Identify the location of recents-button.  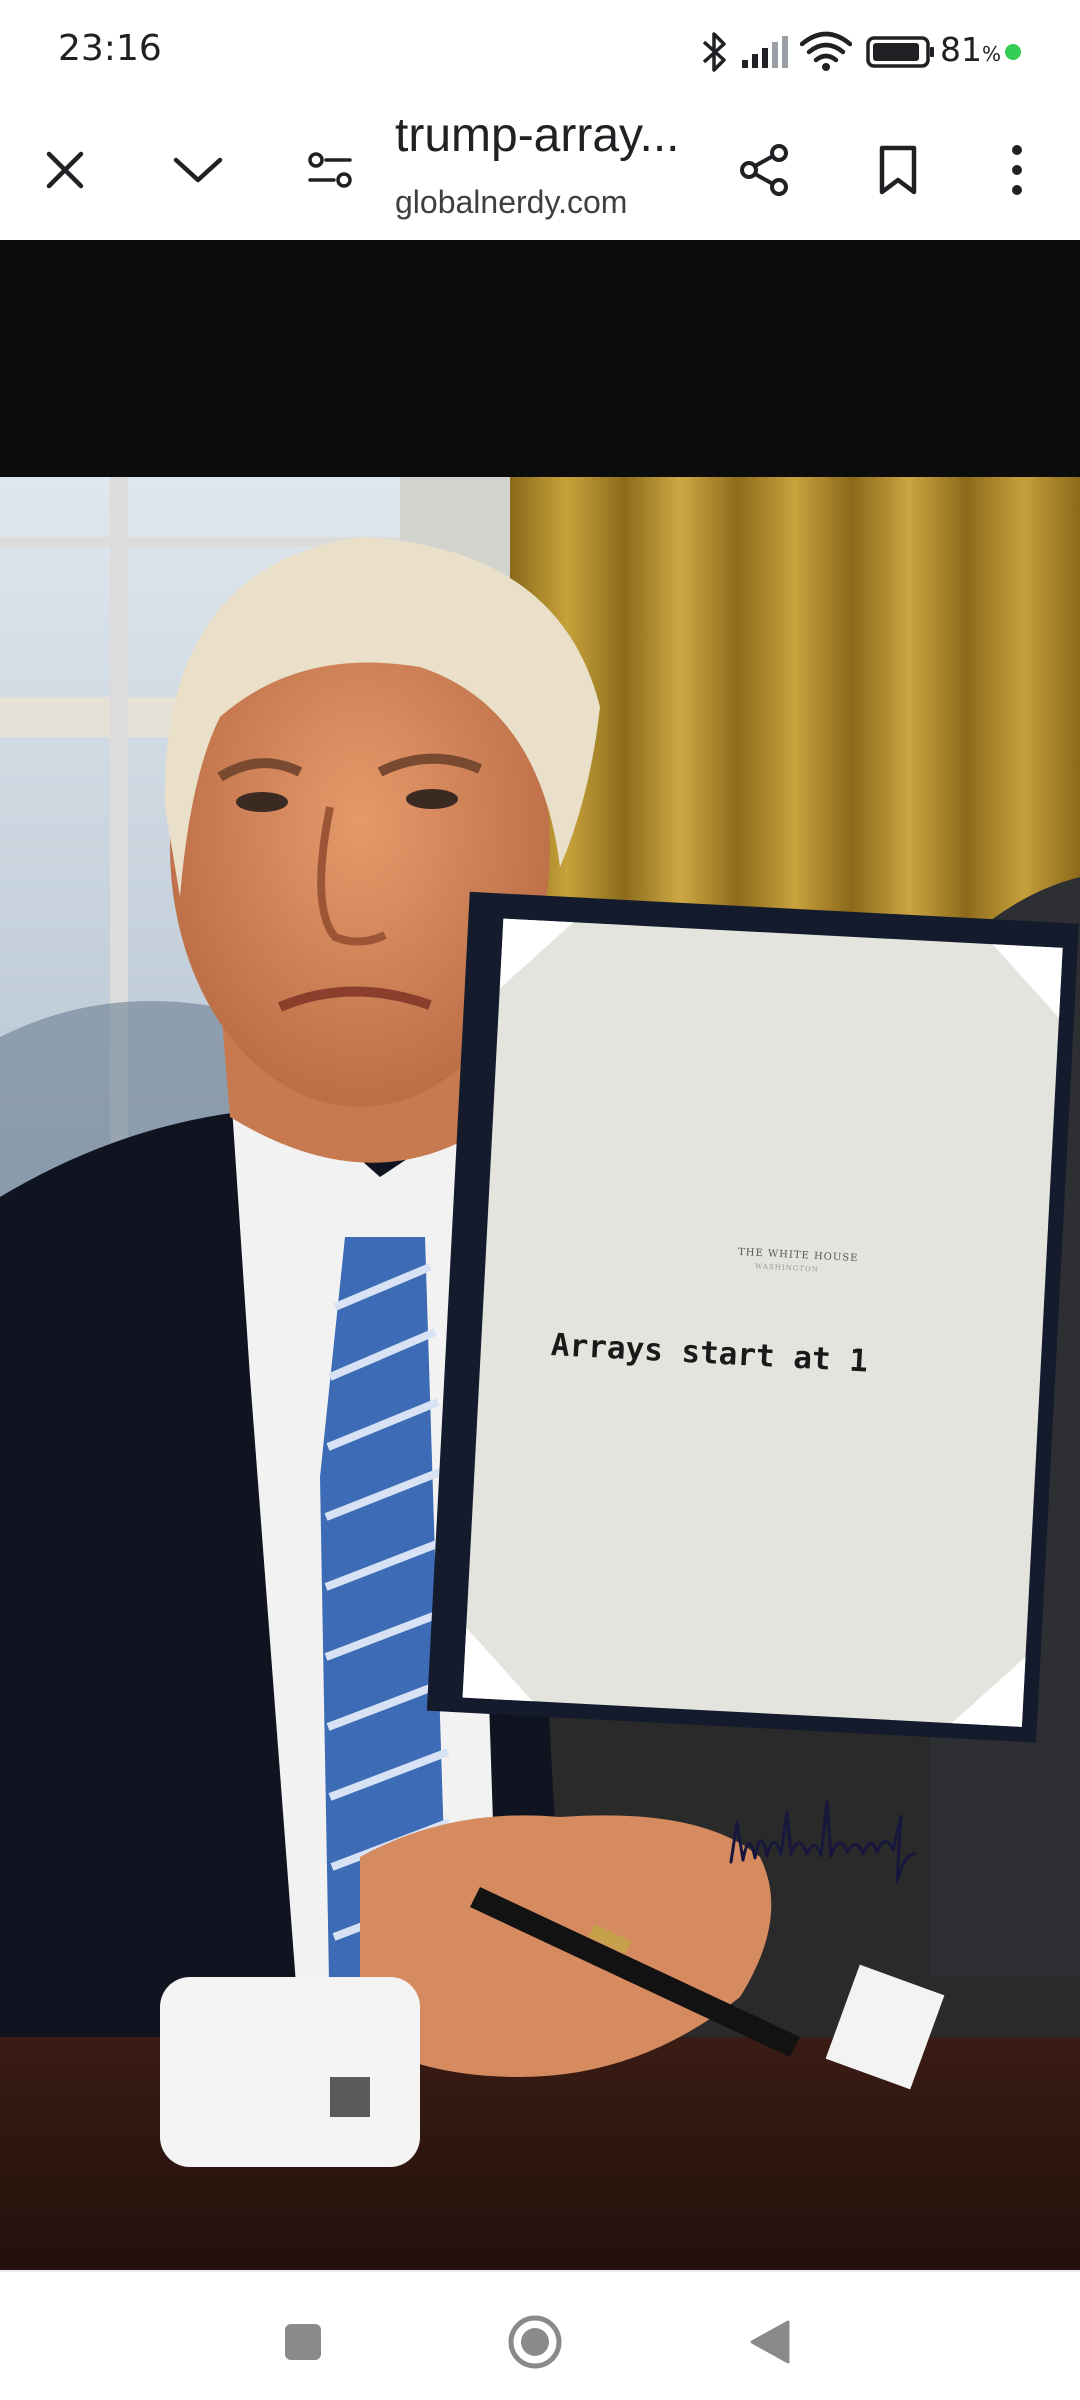
(303, 2342).